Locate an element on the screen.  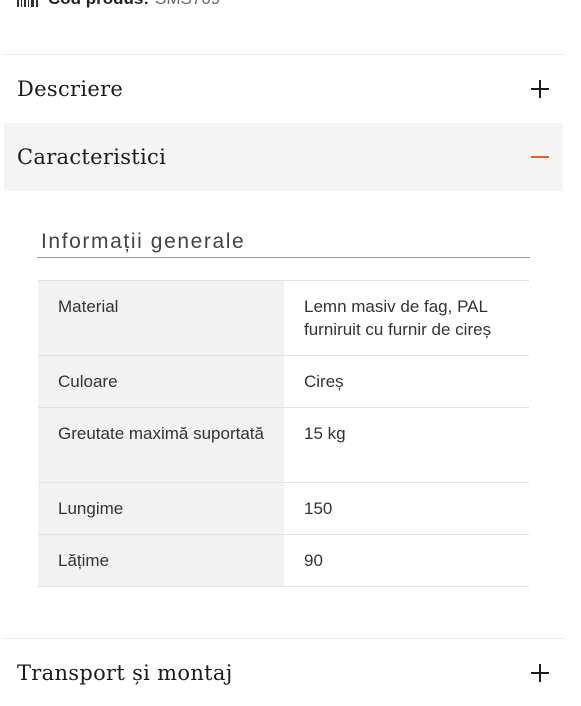
table-row: Greutate maximă suportată 15 kg is located at coordinates (283, 445).